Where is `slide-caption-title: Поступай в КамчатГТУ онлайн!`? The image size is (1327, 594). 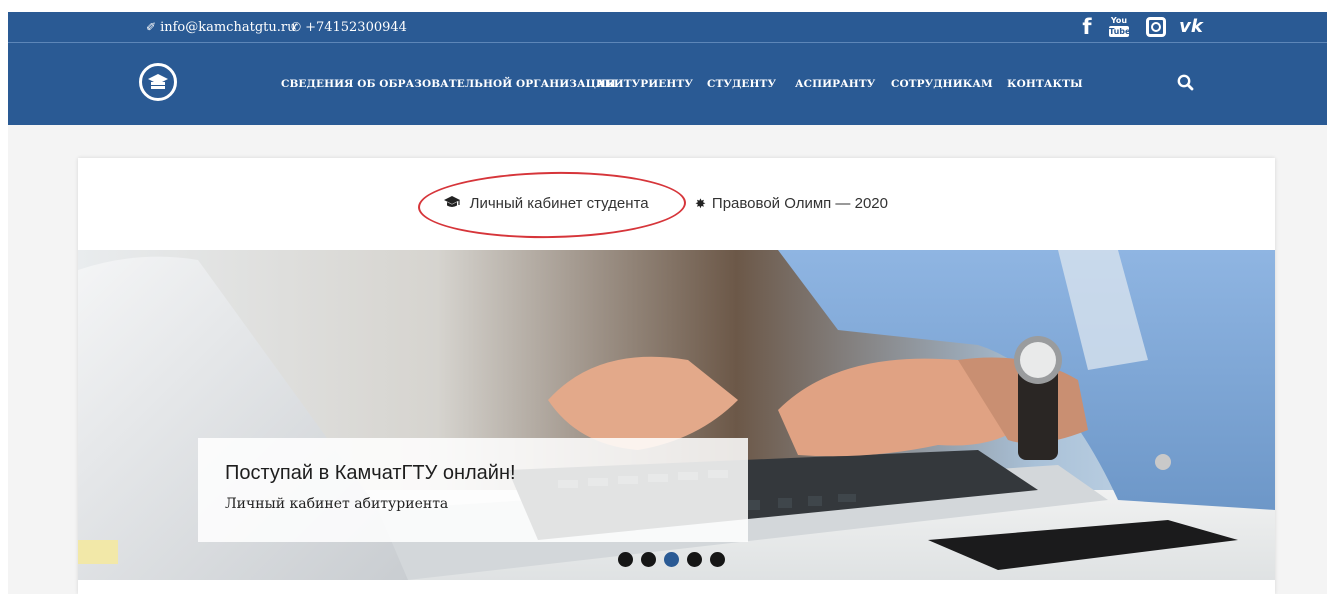
slide-caption-title: Поступай в КамчатГТУ онлайн! is located at coordinates (370, 473).